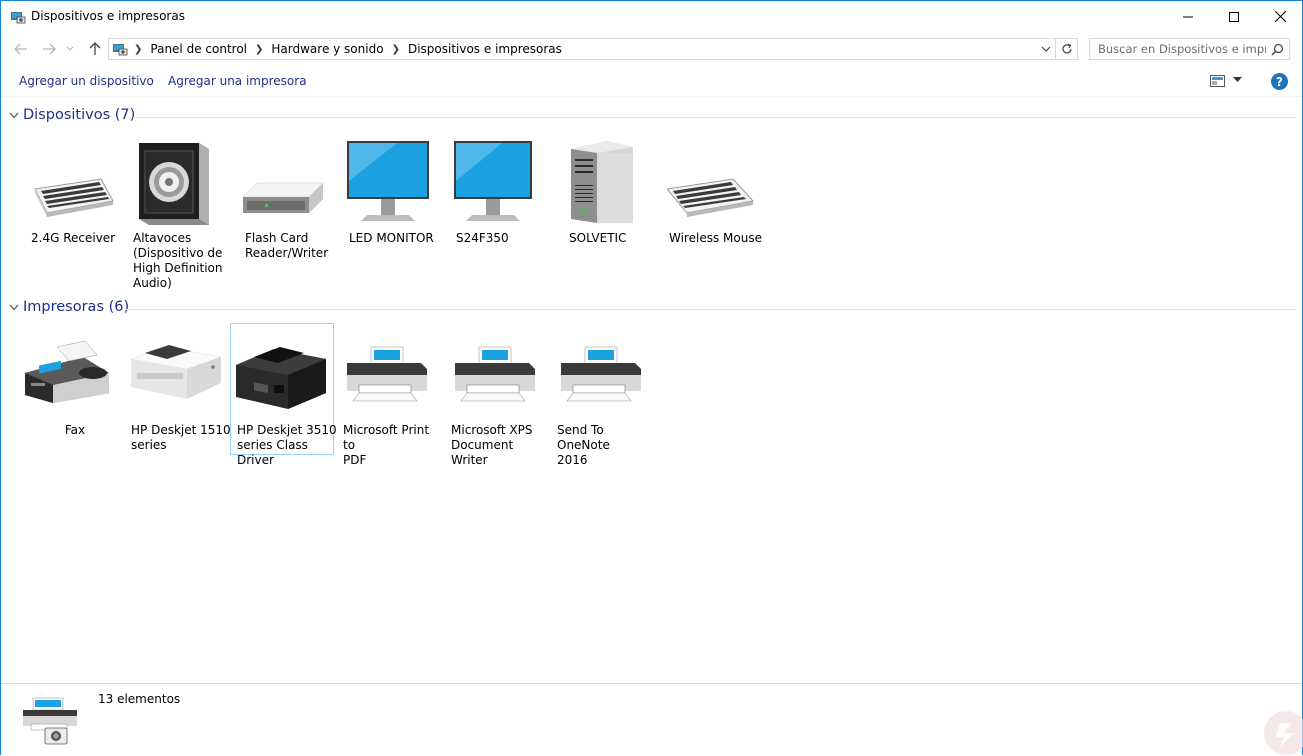 The width and height of the screenshot is (1303, 756). Describe the element at coordinates (76, 307) in the screenshot. I see `printers-group-title: Impresoras (6)` at that location.